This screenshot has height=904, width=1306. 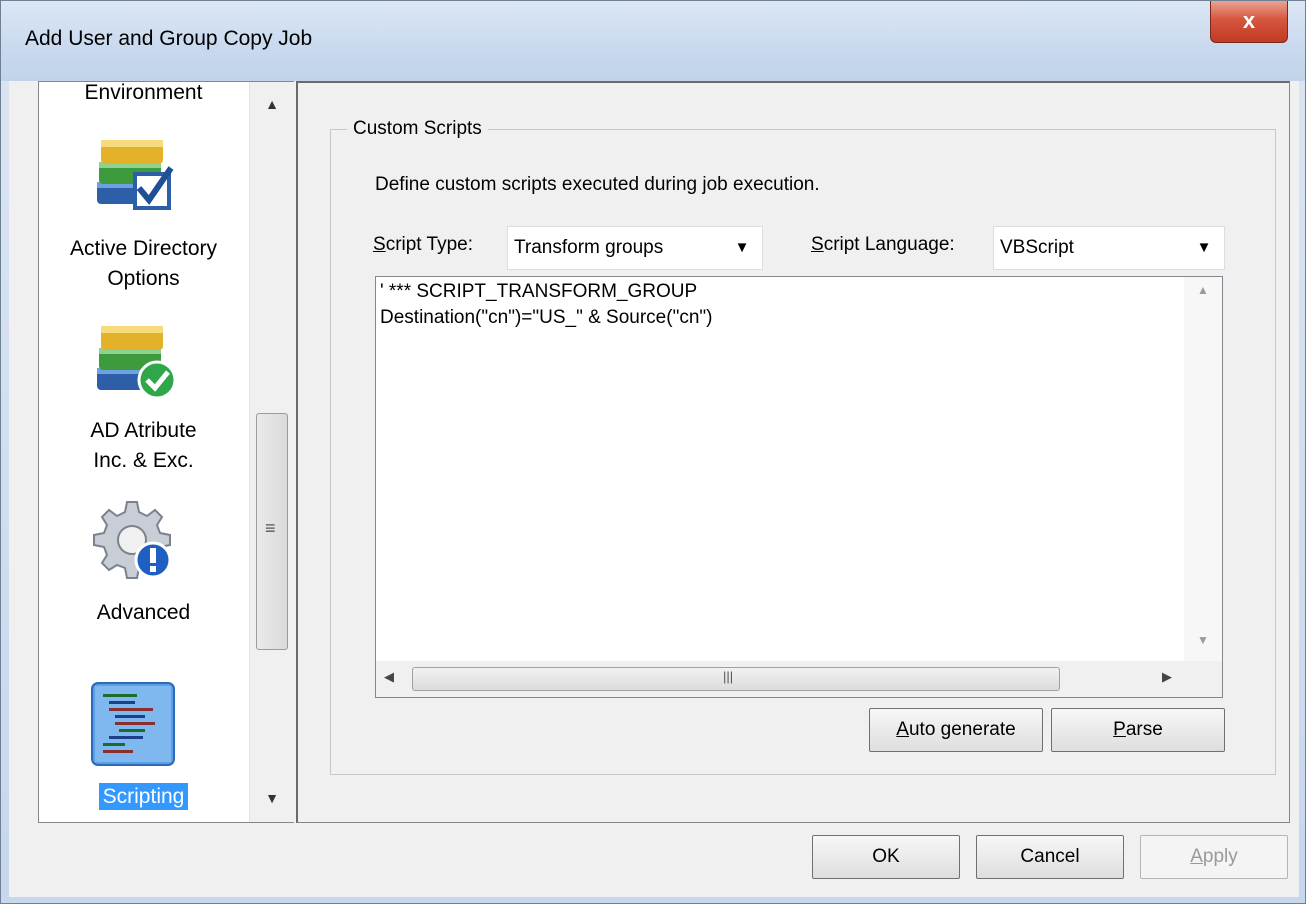 I want to click on nav-item-scripting: Scripting, so click(x=143, y=797).